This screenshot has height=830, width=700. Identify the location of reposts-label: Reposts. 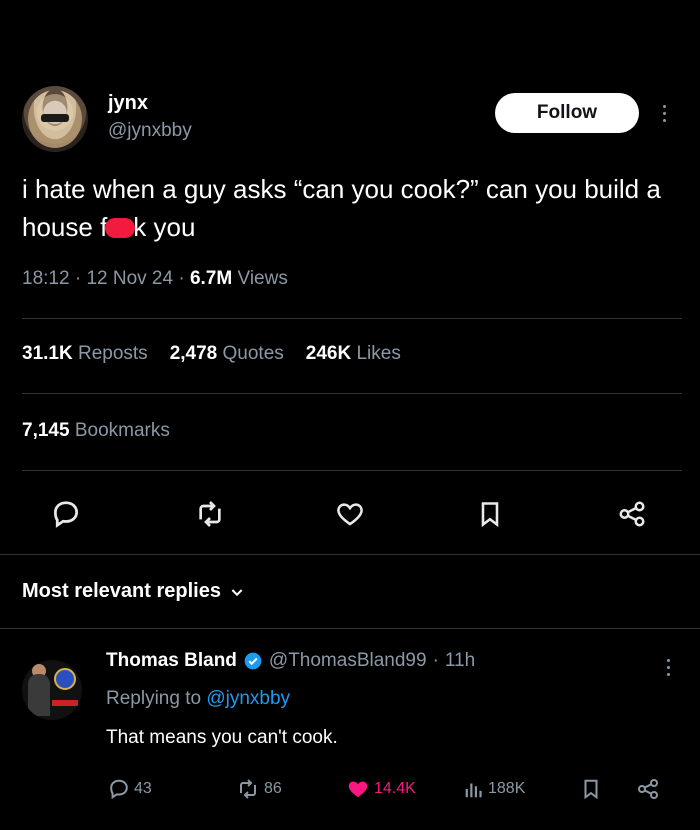
(112, 353).